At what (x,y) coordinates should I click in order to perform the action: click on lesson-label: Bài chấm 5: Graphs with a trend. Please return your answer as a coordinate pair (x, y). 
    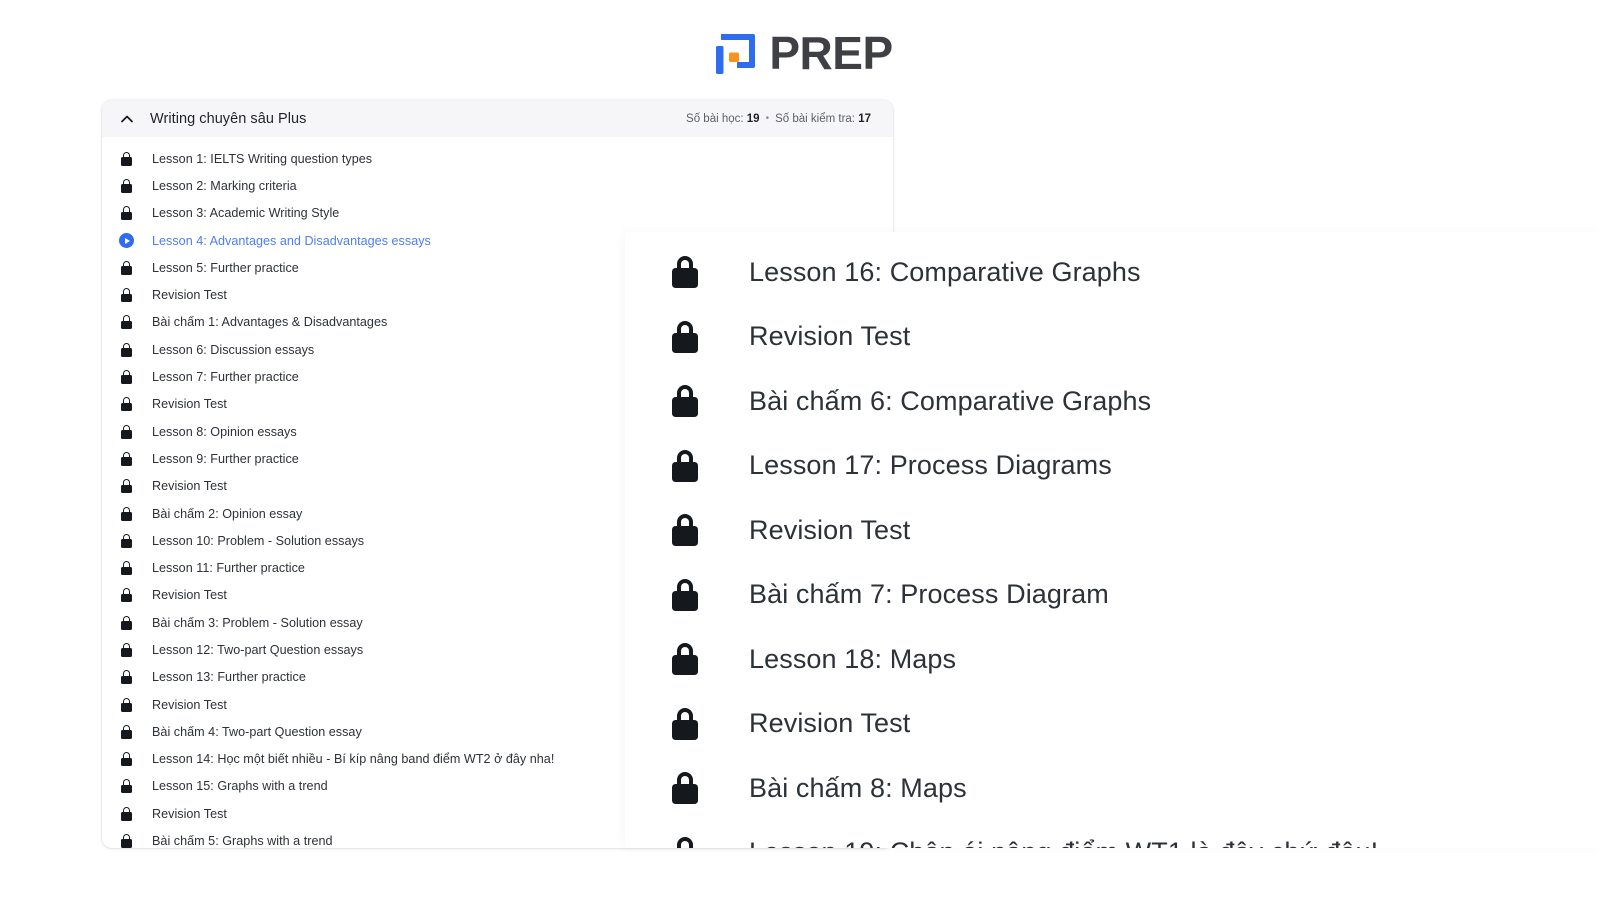
    Looking at the image, I should click on (242, 841).